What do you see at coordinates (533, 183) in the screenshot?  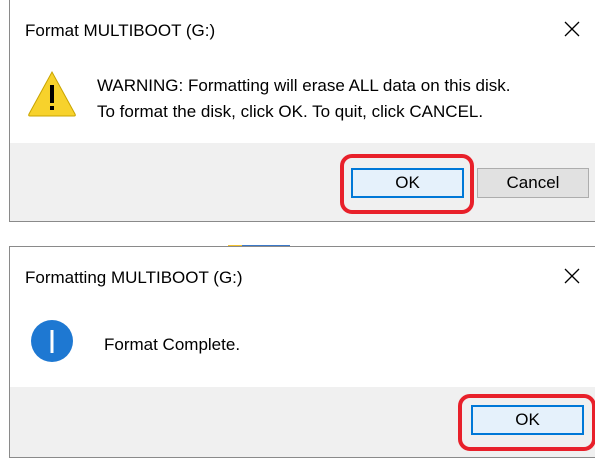 I see `cancel-button: Cancel` at bounding box center [533, 183].